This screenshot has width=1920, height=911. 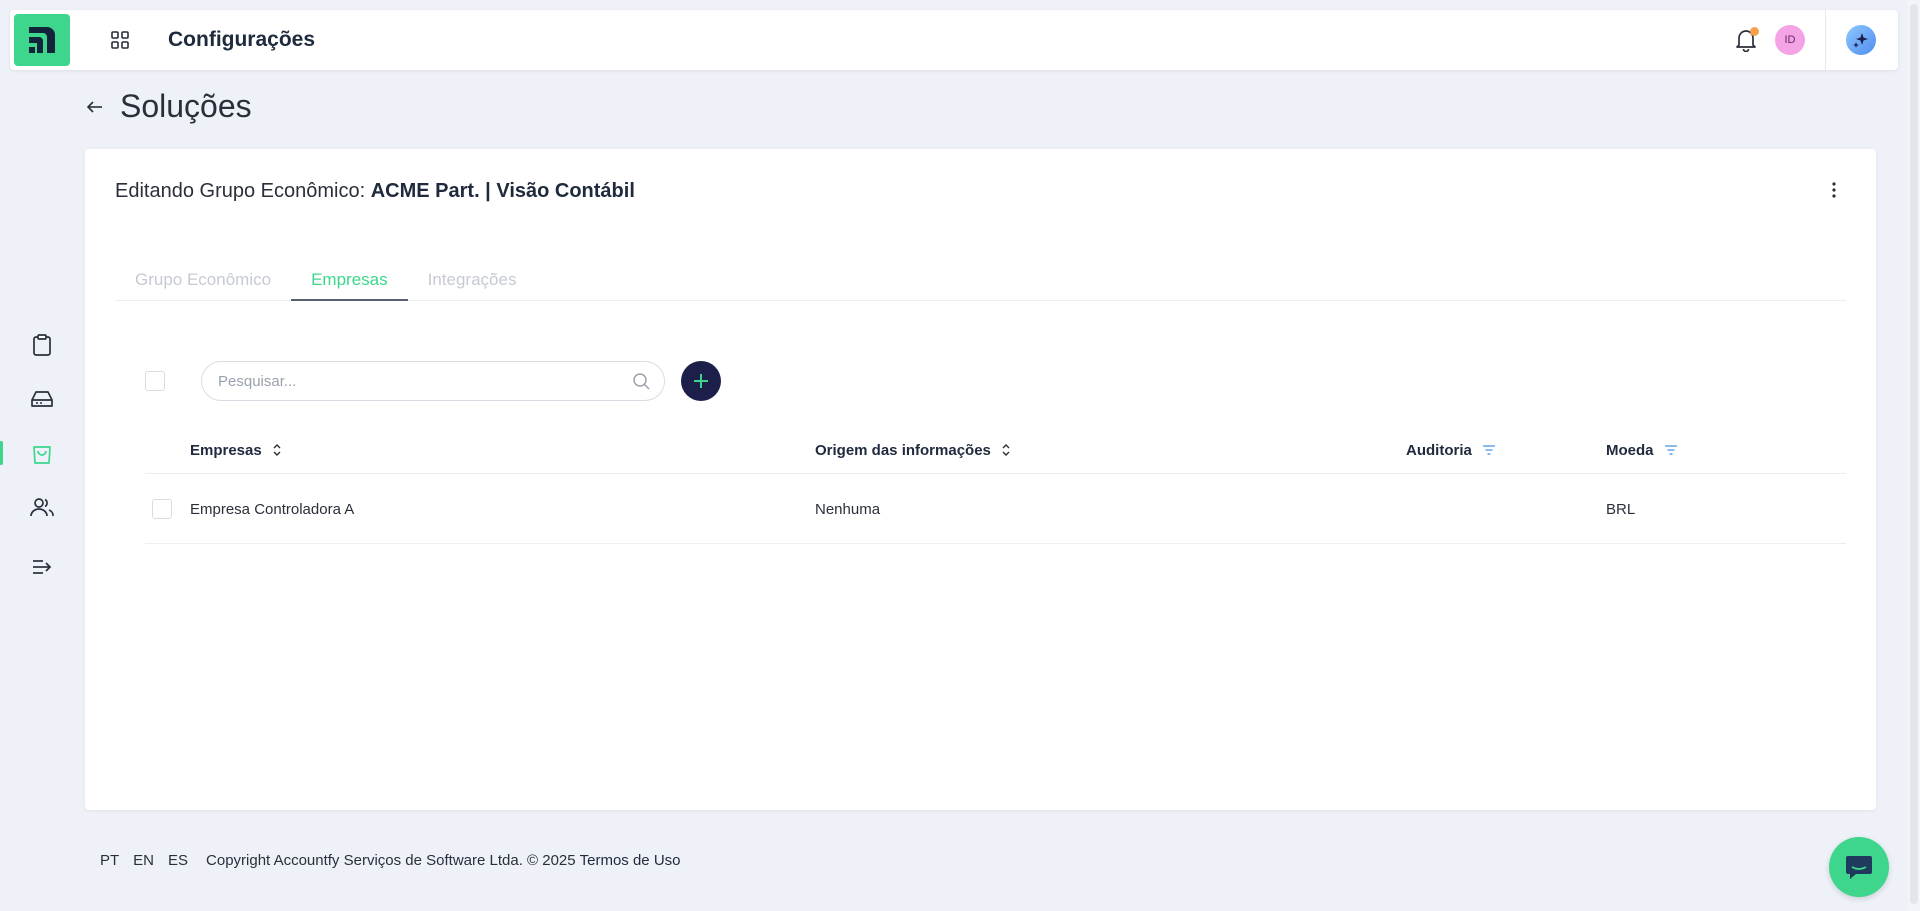 I want to click on column-header-companies: Empresas, so click(x=236, y=450).